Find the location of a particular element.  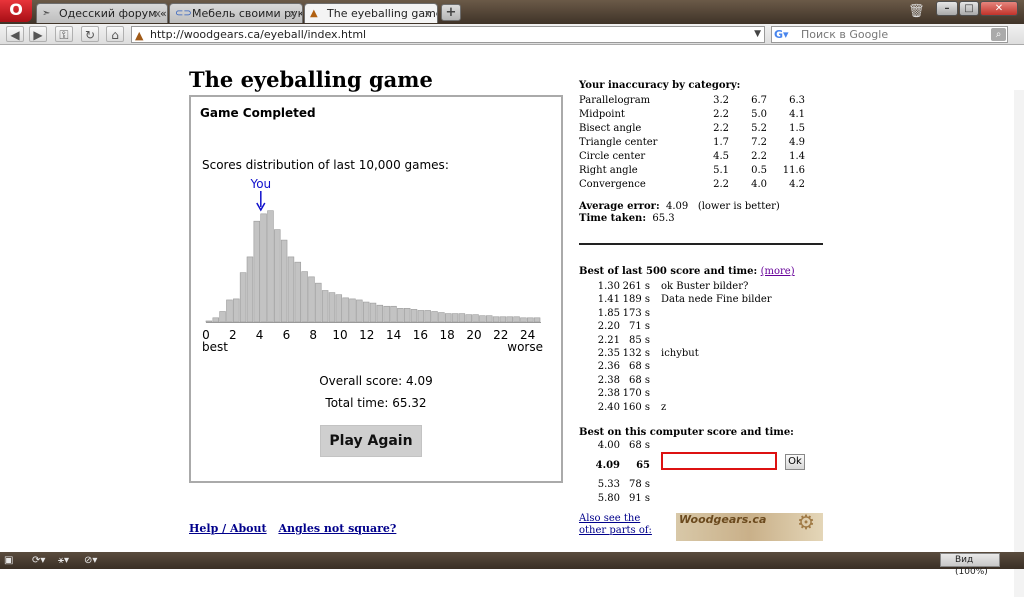

best-computer-row: 4.00 68 s is located at coordinates (614, 446).